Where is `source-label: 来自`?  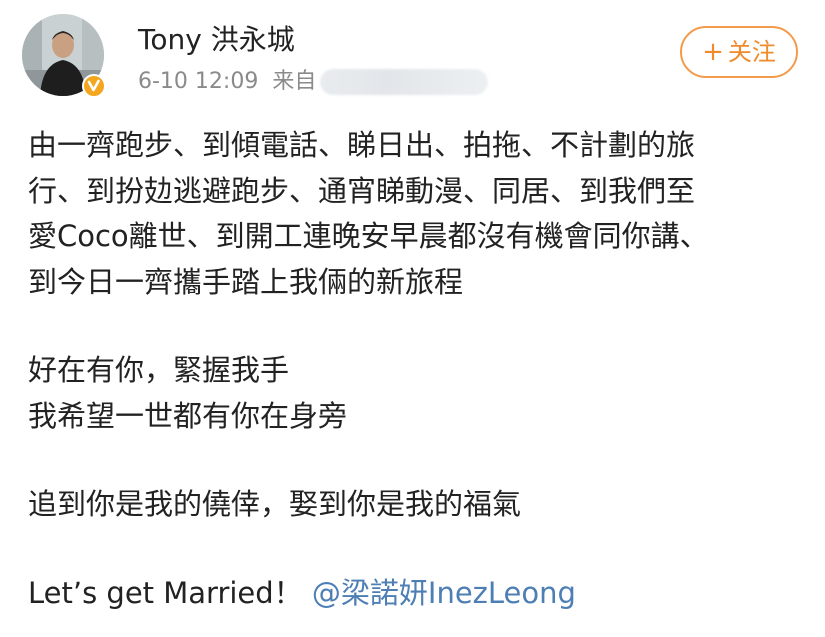 source-label: 来自 is located at coordinates (294, 81).